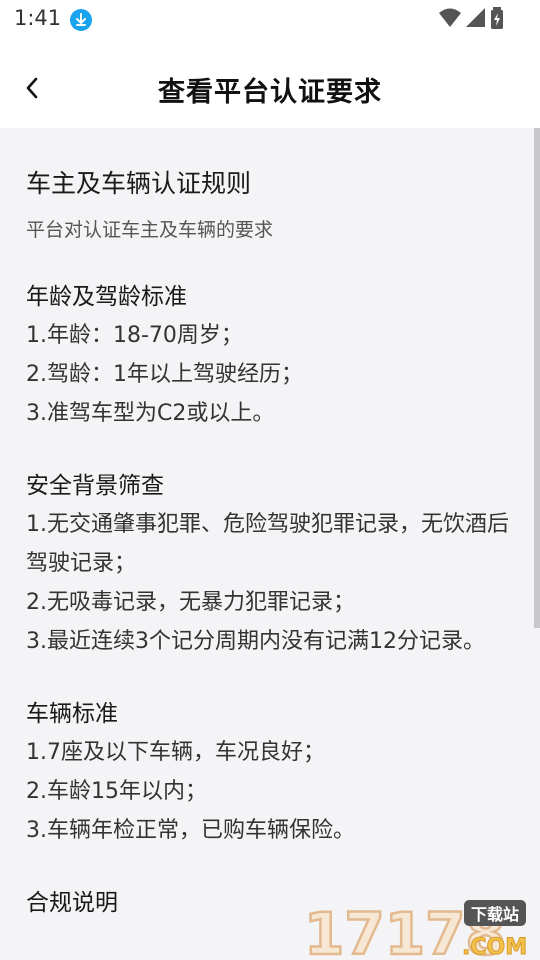 The width and height of the screenshot is (540, 960). I want to click on wifi-icon, so click(450, 17).